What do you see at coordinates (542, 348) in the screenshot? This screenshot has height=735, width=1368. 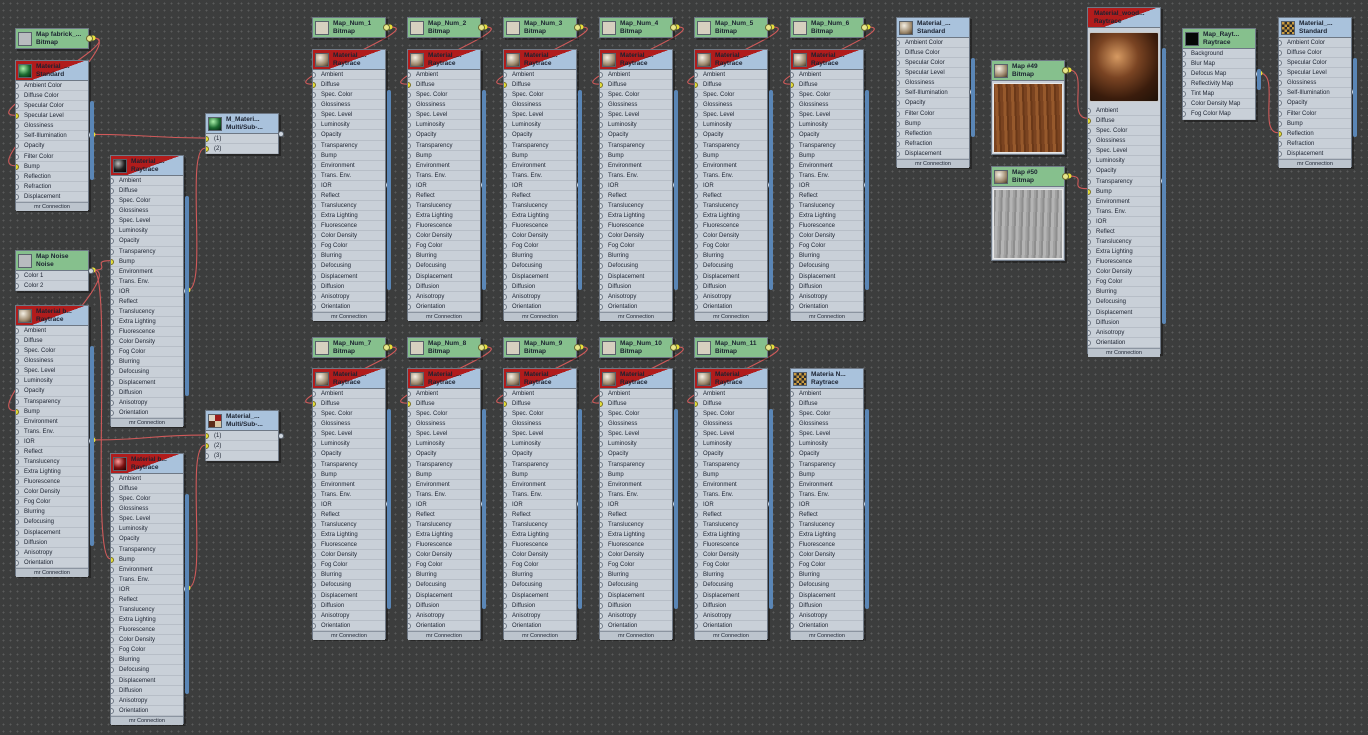 I see `node-header: Map_Num_9 Bitmap` at bounding box center [542, 348].